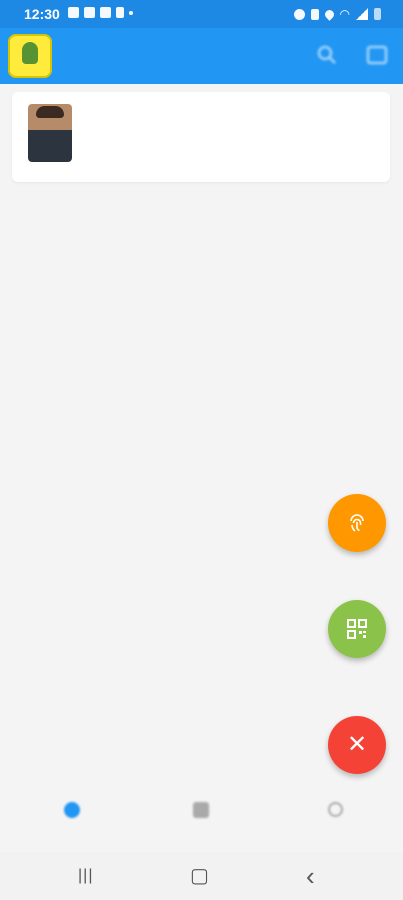 This screenshot has height=900, width=403. I want to click on system-nav-bar: ||| ▢ ‹, so click(201, 876).